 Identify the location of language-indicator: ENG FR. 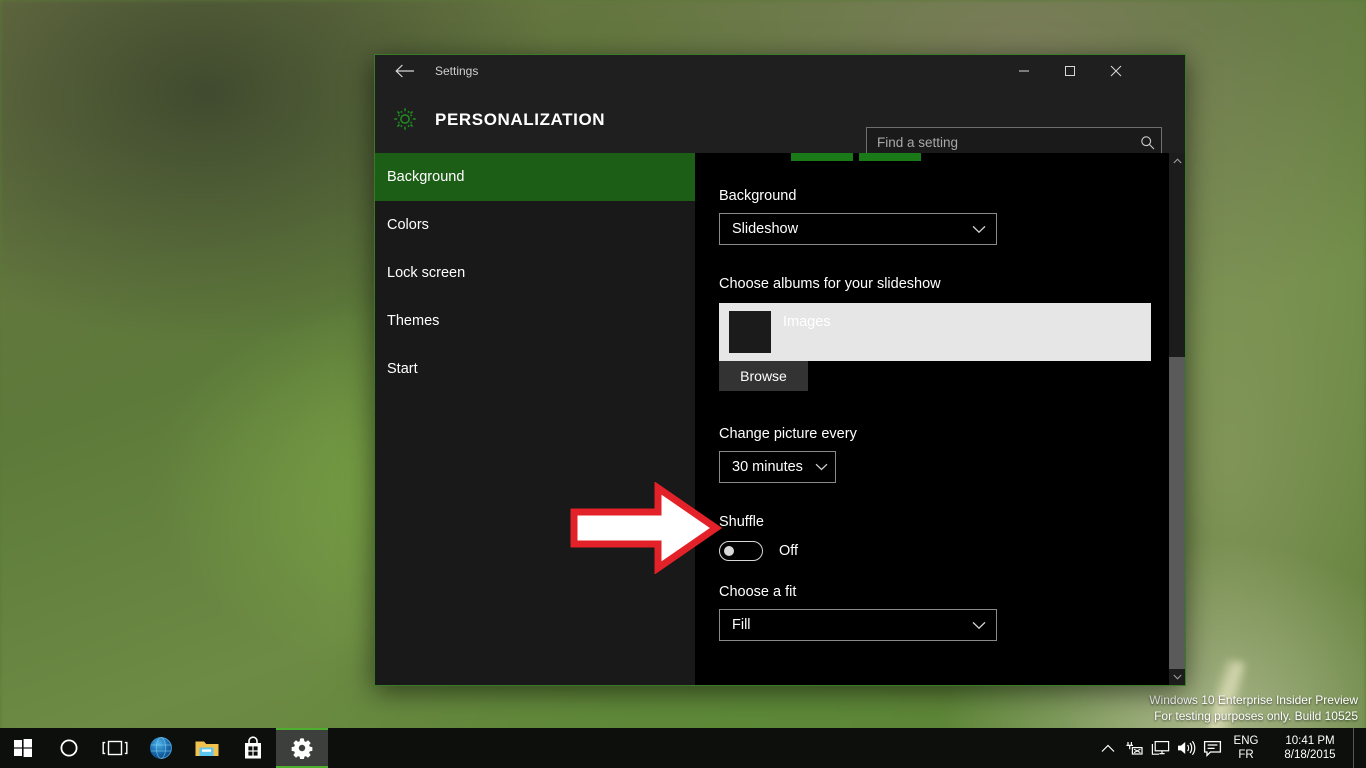
(1246, 748).